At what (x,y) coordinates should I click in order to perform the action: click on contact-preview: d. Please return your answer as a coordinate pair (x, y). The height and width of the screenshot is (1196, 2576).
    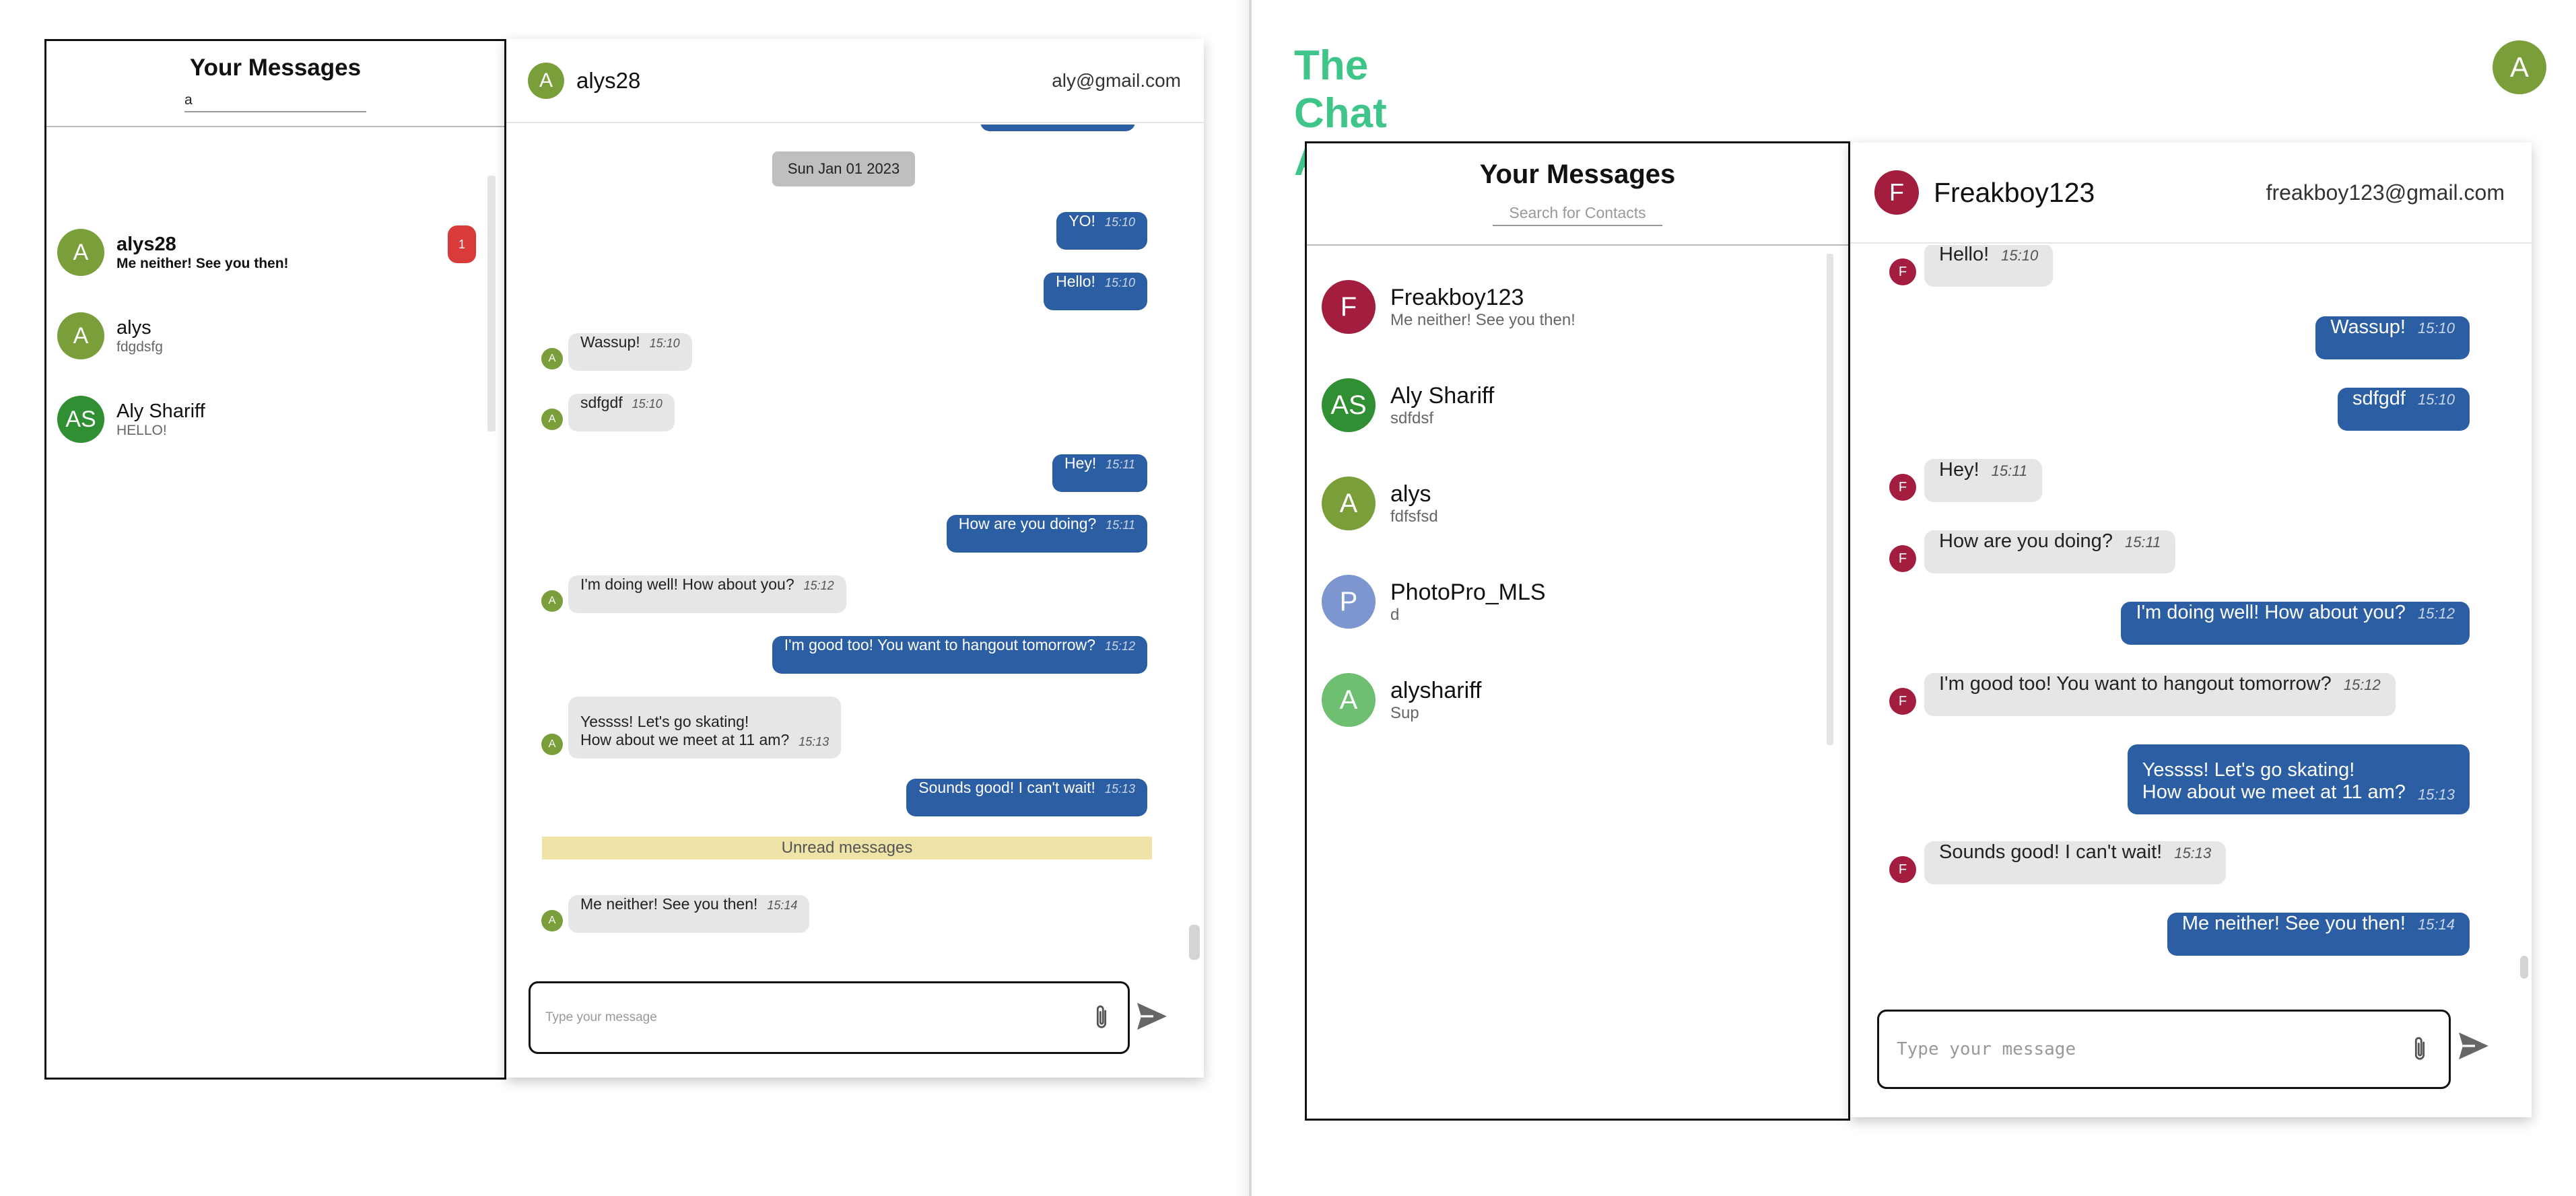
    Looking at the image, I should click on (1395, 614).